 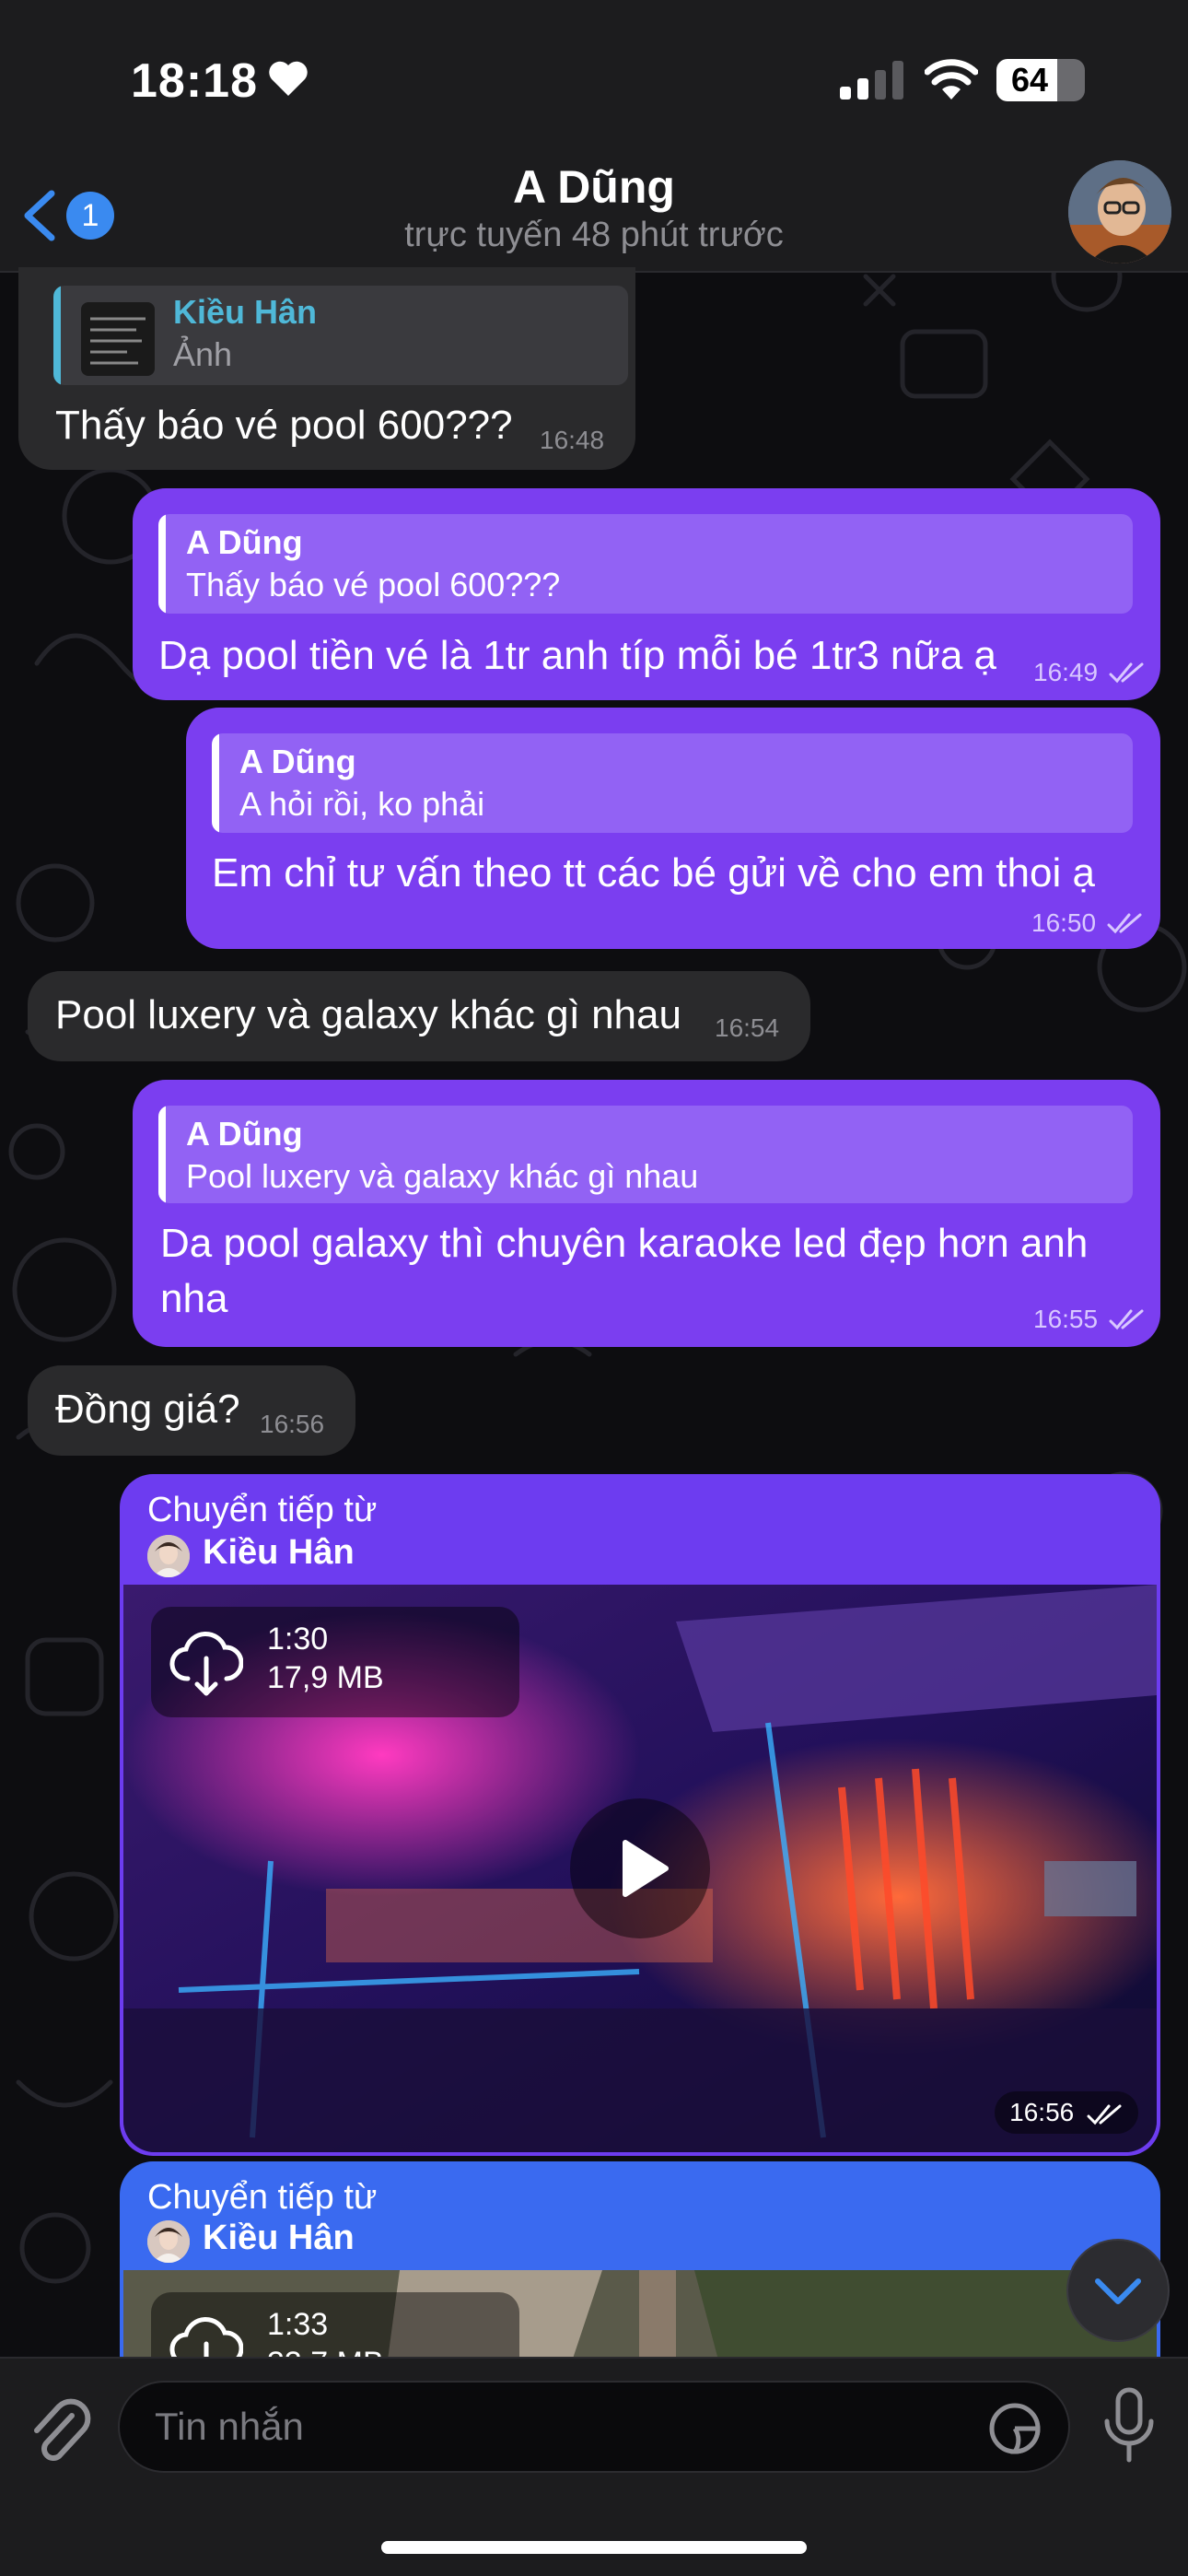 I want to click on video-time-badge: 16:56, so click(x=1066, y=2112).